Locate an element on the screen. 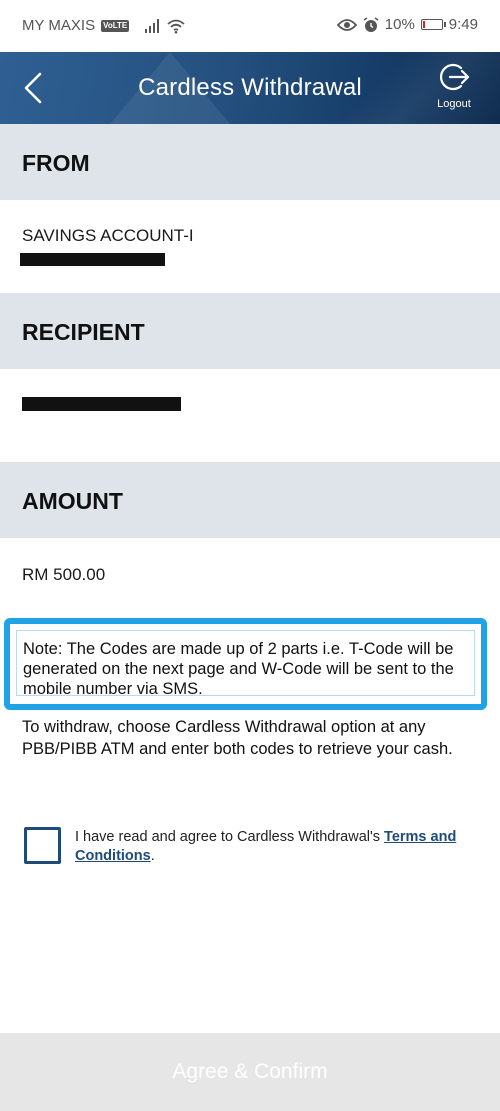 Image resolution: width=500 pixels, height=1111 pixels. status-left: MY MAXIS VoLTE is located at coordinates (104, 25).